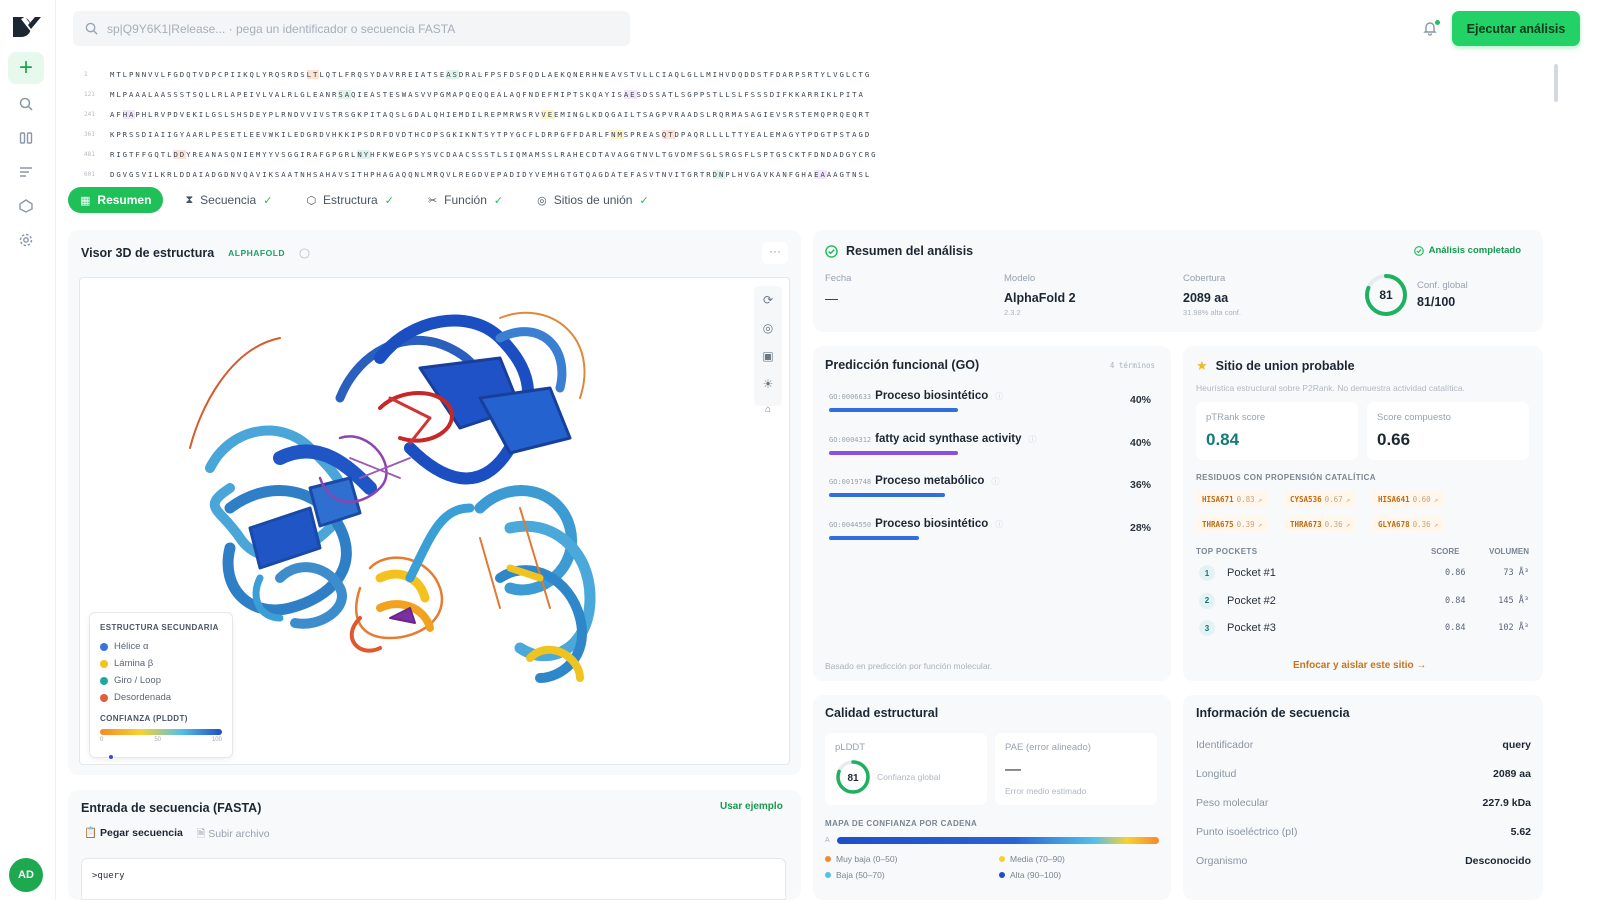 This screenshot has width=1600, height=900. What do you see at coordinates (1455, 600) in the screenshot?
I see `pocket-score: 0.84` at bounding box center [1455, 600].